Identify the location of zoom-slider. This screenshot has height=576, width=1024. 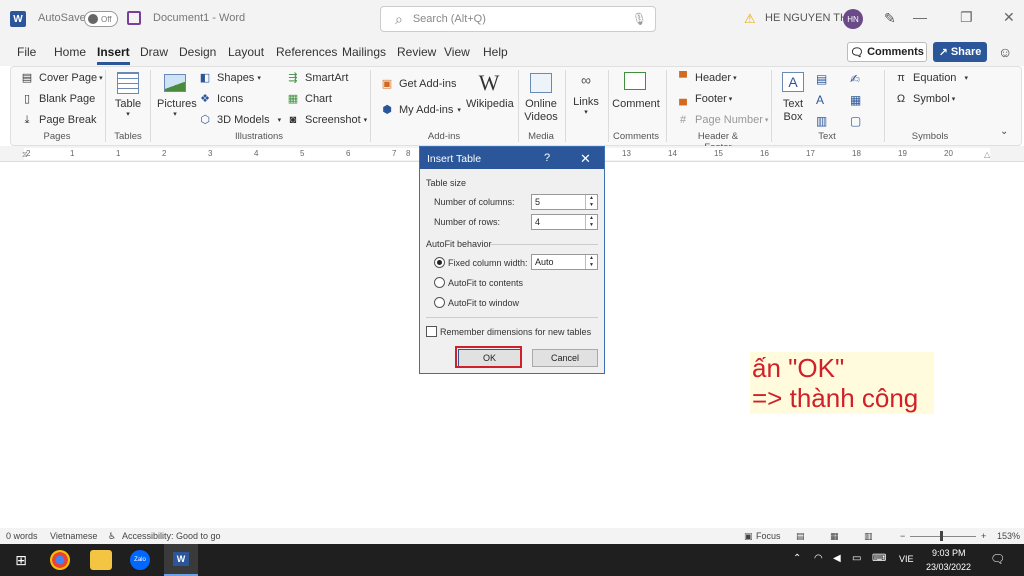
(943, 536).